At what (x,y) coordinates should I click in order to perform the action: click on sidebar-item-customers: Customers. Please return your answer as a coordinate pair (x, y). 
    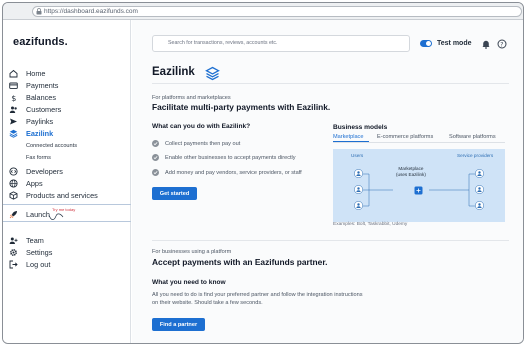
    Looking at the image, I should click on (35, 109).